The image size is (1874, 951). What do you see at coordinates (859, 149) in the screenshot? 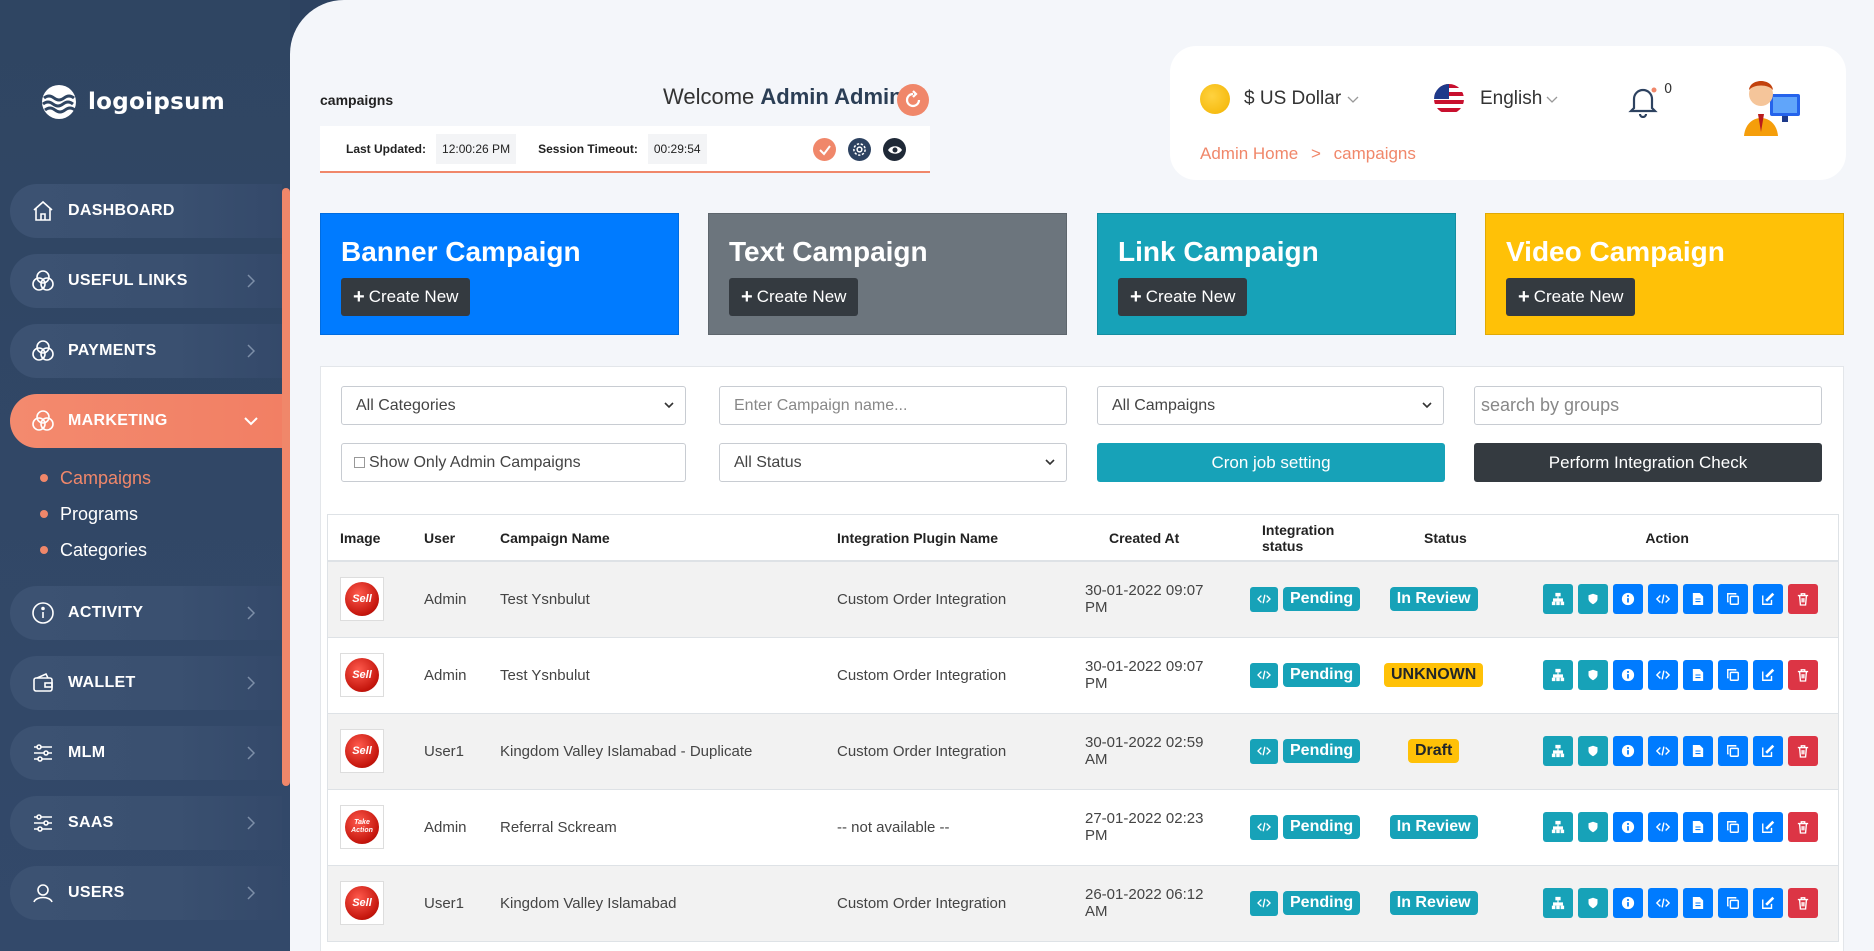
I see `settings-button` at bounding box center [859, 149].